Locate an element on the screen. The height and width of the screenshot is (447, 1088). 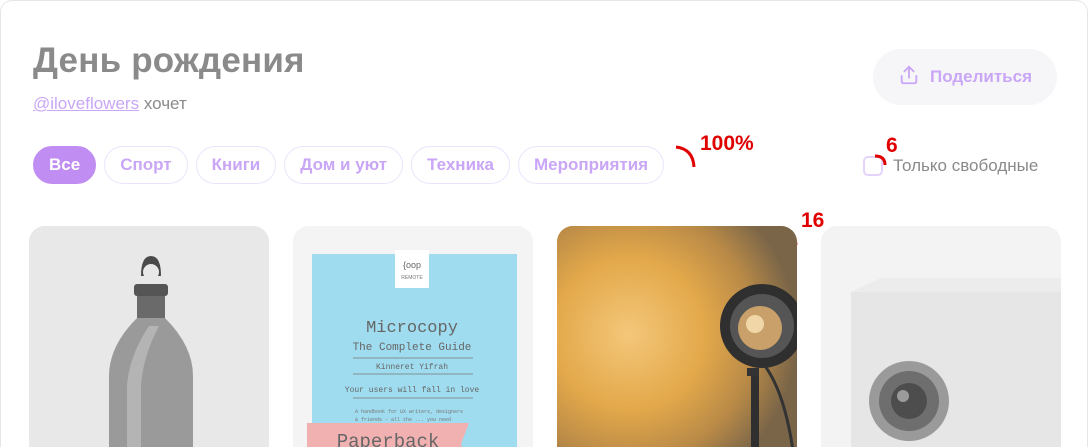
checkbox-radius-annotation: 6 is located at coordinates (892, 145).